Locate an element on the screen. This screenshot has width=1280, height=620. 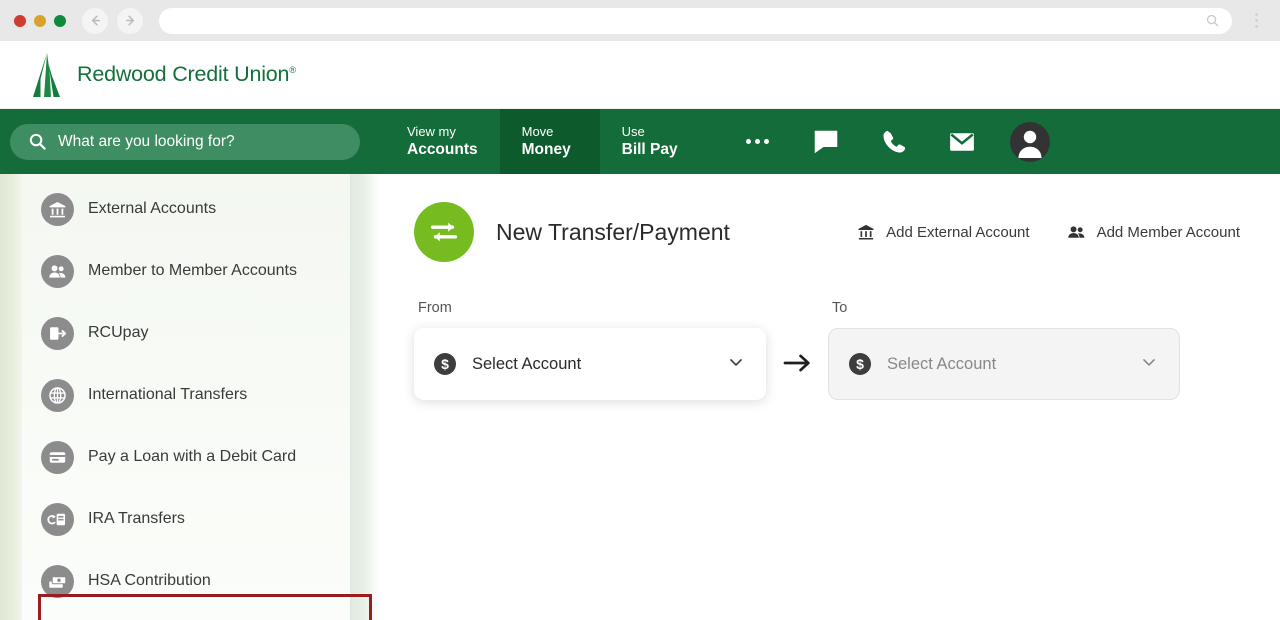
page-title: New Transfer/Payment is located at coordinates (613, 231).